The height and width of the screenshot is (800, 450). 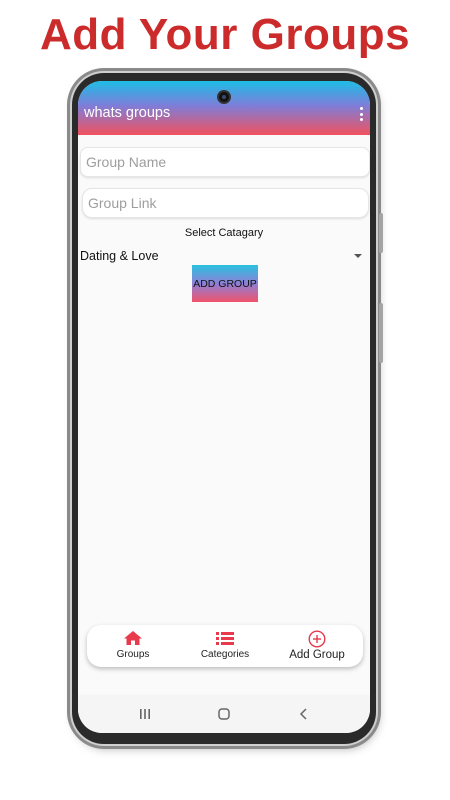 What do you see at coordinates (304, 714) in the screenshot?
I see `back-icon` at bounding box center [304, 714].